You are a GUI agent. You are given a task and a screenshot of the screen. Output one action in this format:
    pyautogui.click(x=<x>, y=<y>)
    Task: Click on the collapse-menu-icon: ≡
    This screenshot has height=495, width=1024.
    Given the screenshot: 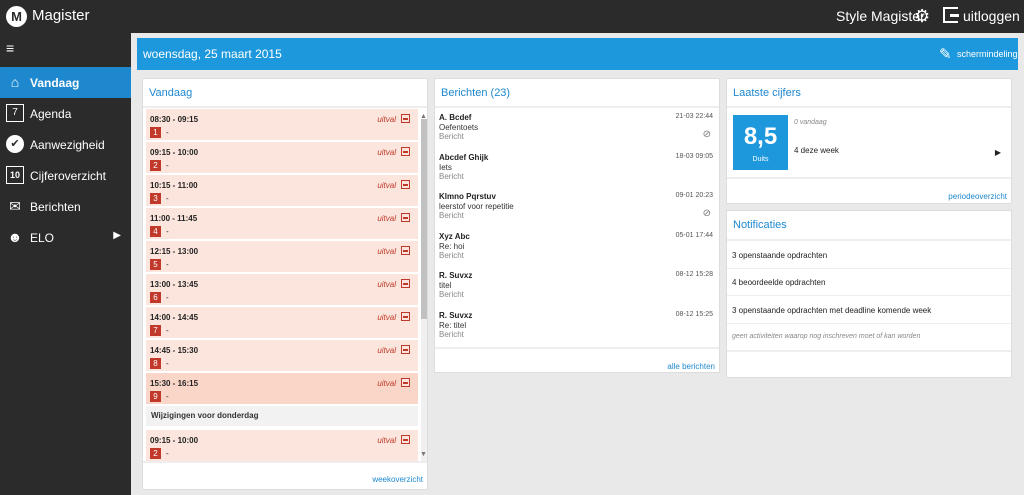 What is the action you would take?
    pyautogui.click(x=10, y=48)
    